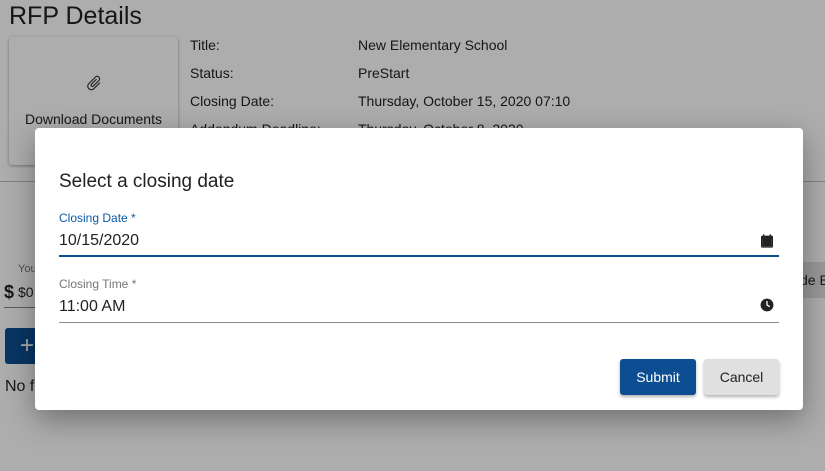 This screenshot has height=471, width=825. Describe the element at coordinates (767, 241) in the screenshot. I see `calendar-icon` at that location.